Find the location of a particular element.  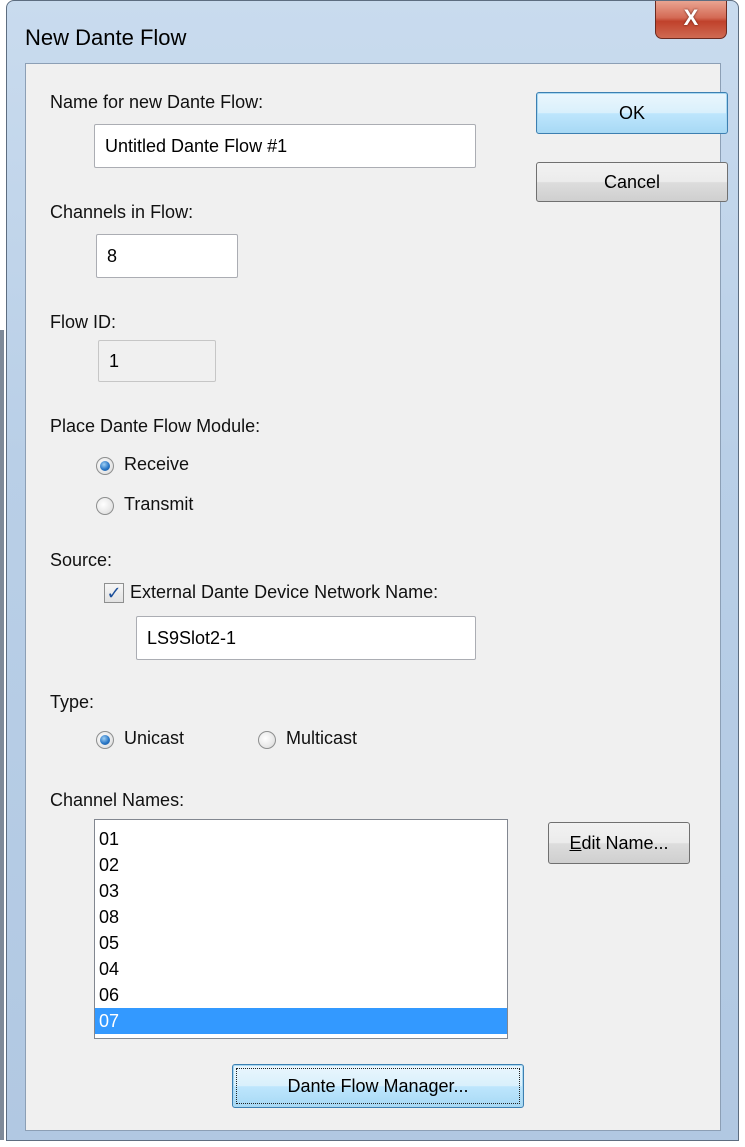

cancel-button: Cancel is located at coordinates (632, 182).